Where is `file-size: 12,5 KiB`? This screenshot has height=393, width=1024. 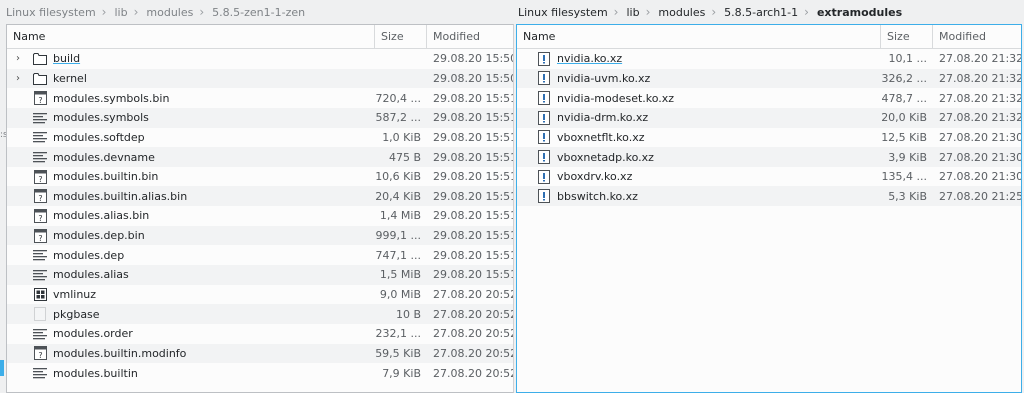
file-size: 12,5 KiB is located at coordinates (904, 137).